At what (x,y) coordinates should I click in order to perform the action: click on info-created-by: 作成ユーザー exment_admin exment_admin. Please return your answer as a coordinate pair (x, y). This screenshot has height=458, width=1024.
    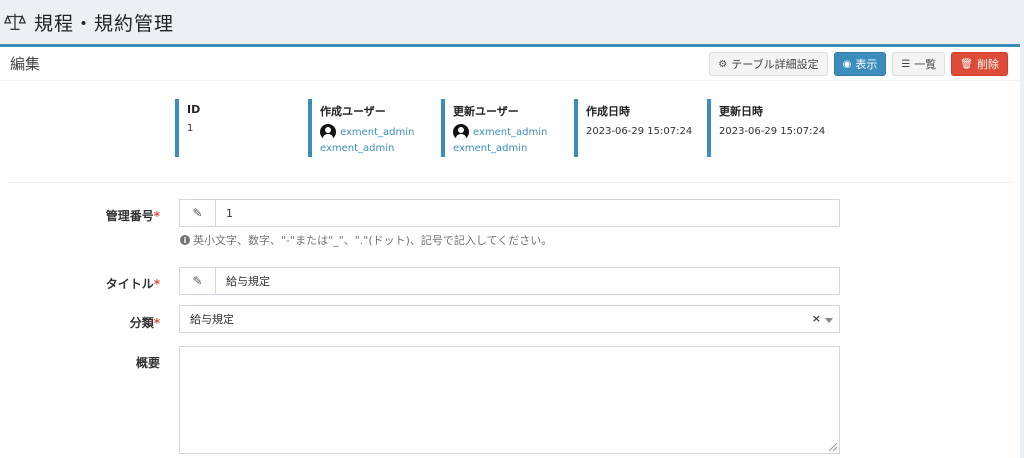
    Looking at the image, I should click on (368, 128).